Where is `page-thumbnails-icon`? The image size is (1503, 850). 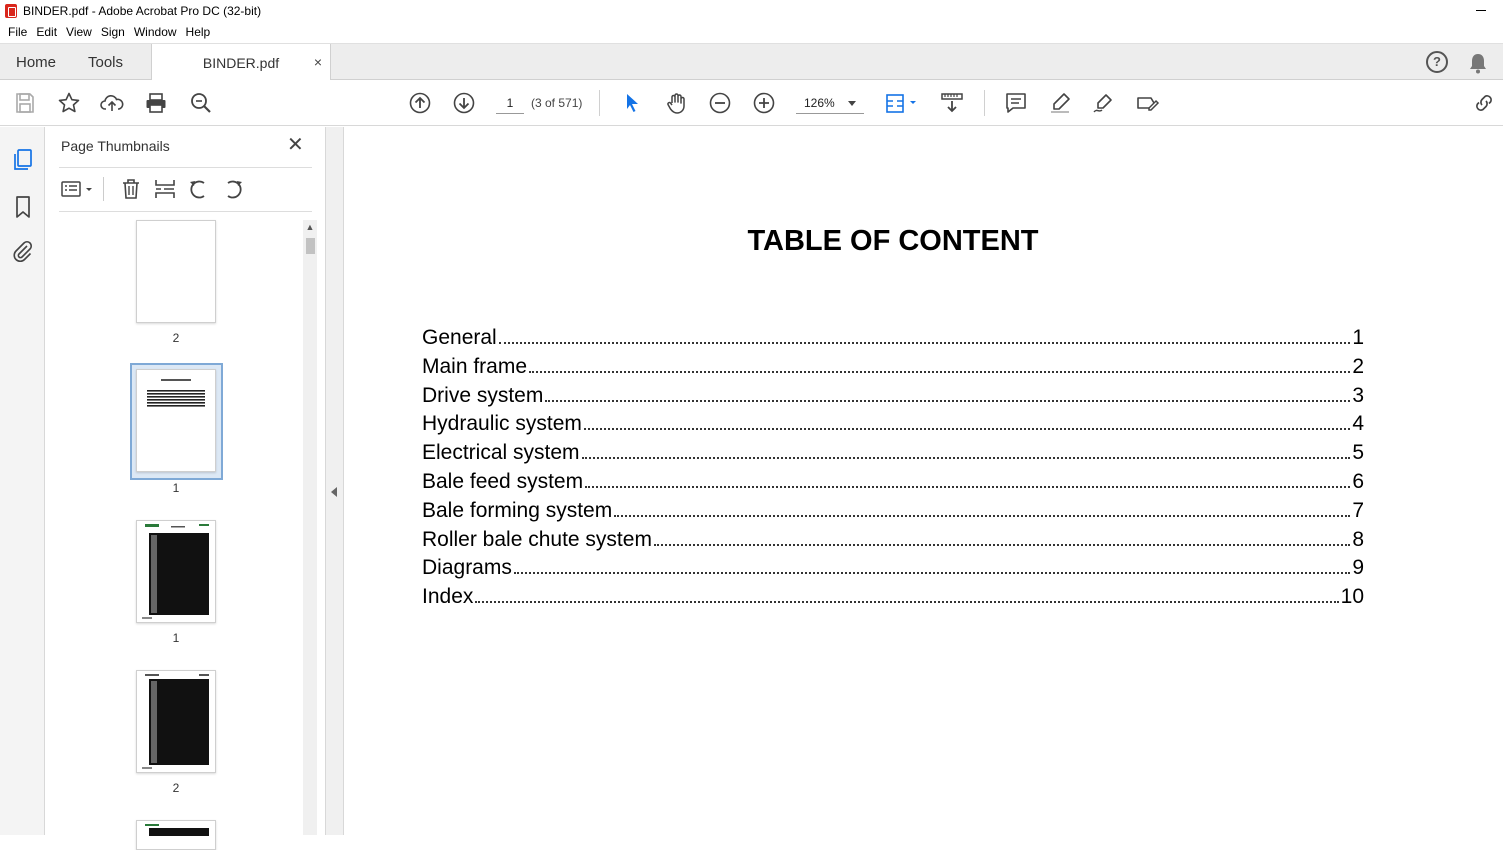 page-thumbnails-icon is located at coordinates (23, 160).